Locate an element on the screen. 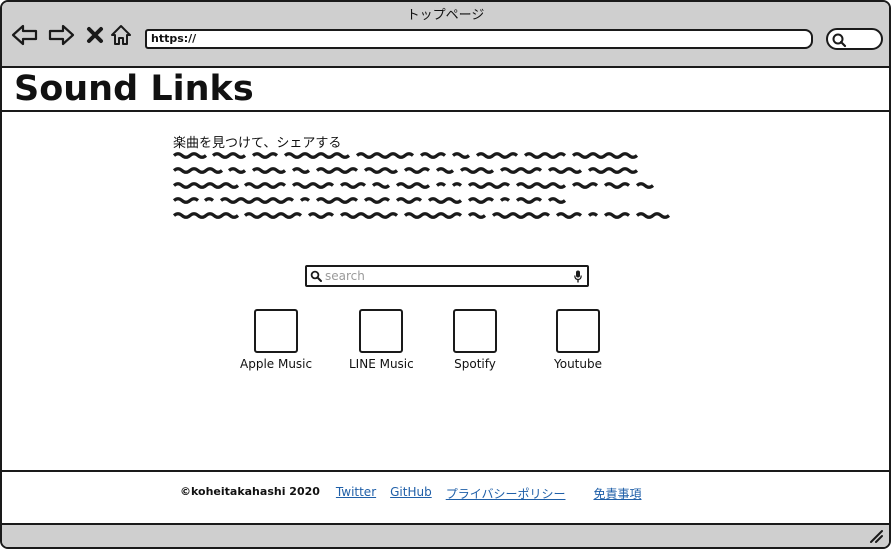 This screenshot has width=892, height=550. github-link: GitHub is located at coordinates (411, 493).